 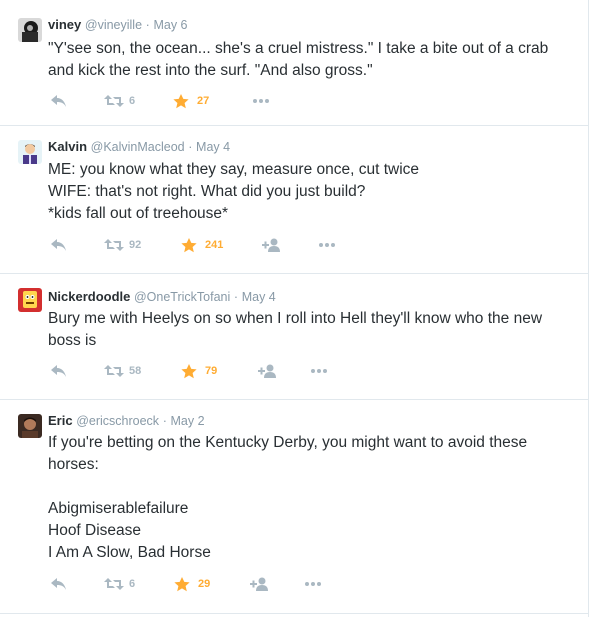 I want to click on tweet-text-line: horses:, so click(x=73, y=464).